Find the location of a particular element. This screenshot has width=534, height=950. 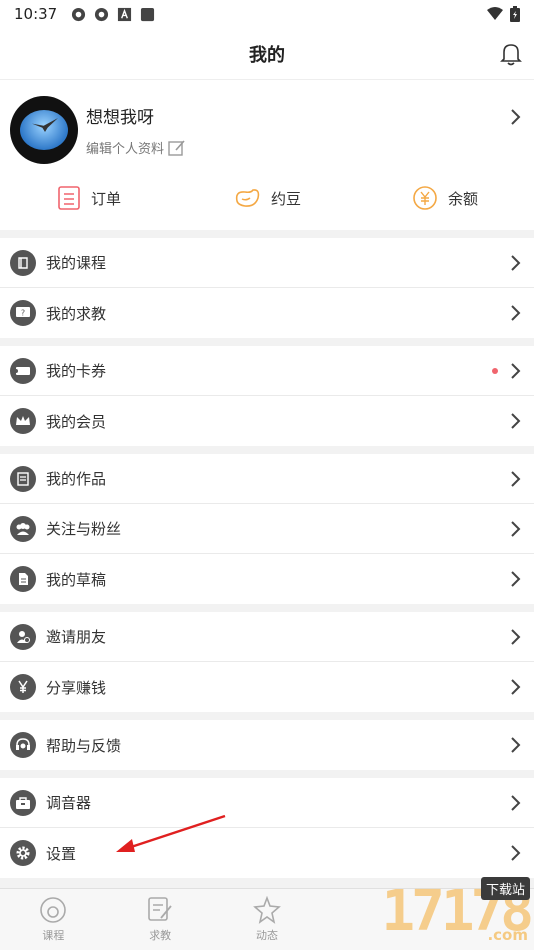

menu-section-account: 我的卡券 我的会员 is located at coordinates (267, 396).